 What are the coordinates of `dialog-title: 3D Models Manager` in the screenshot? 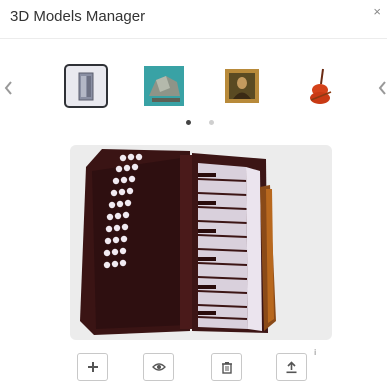 It's located at (78, 16).